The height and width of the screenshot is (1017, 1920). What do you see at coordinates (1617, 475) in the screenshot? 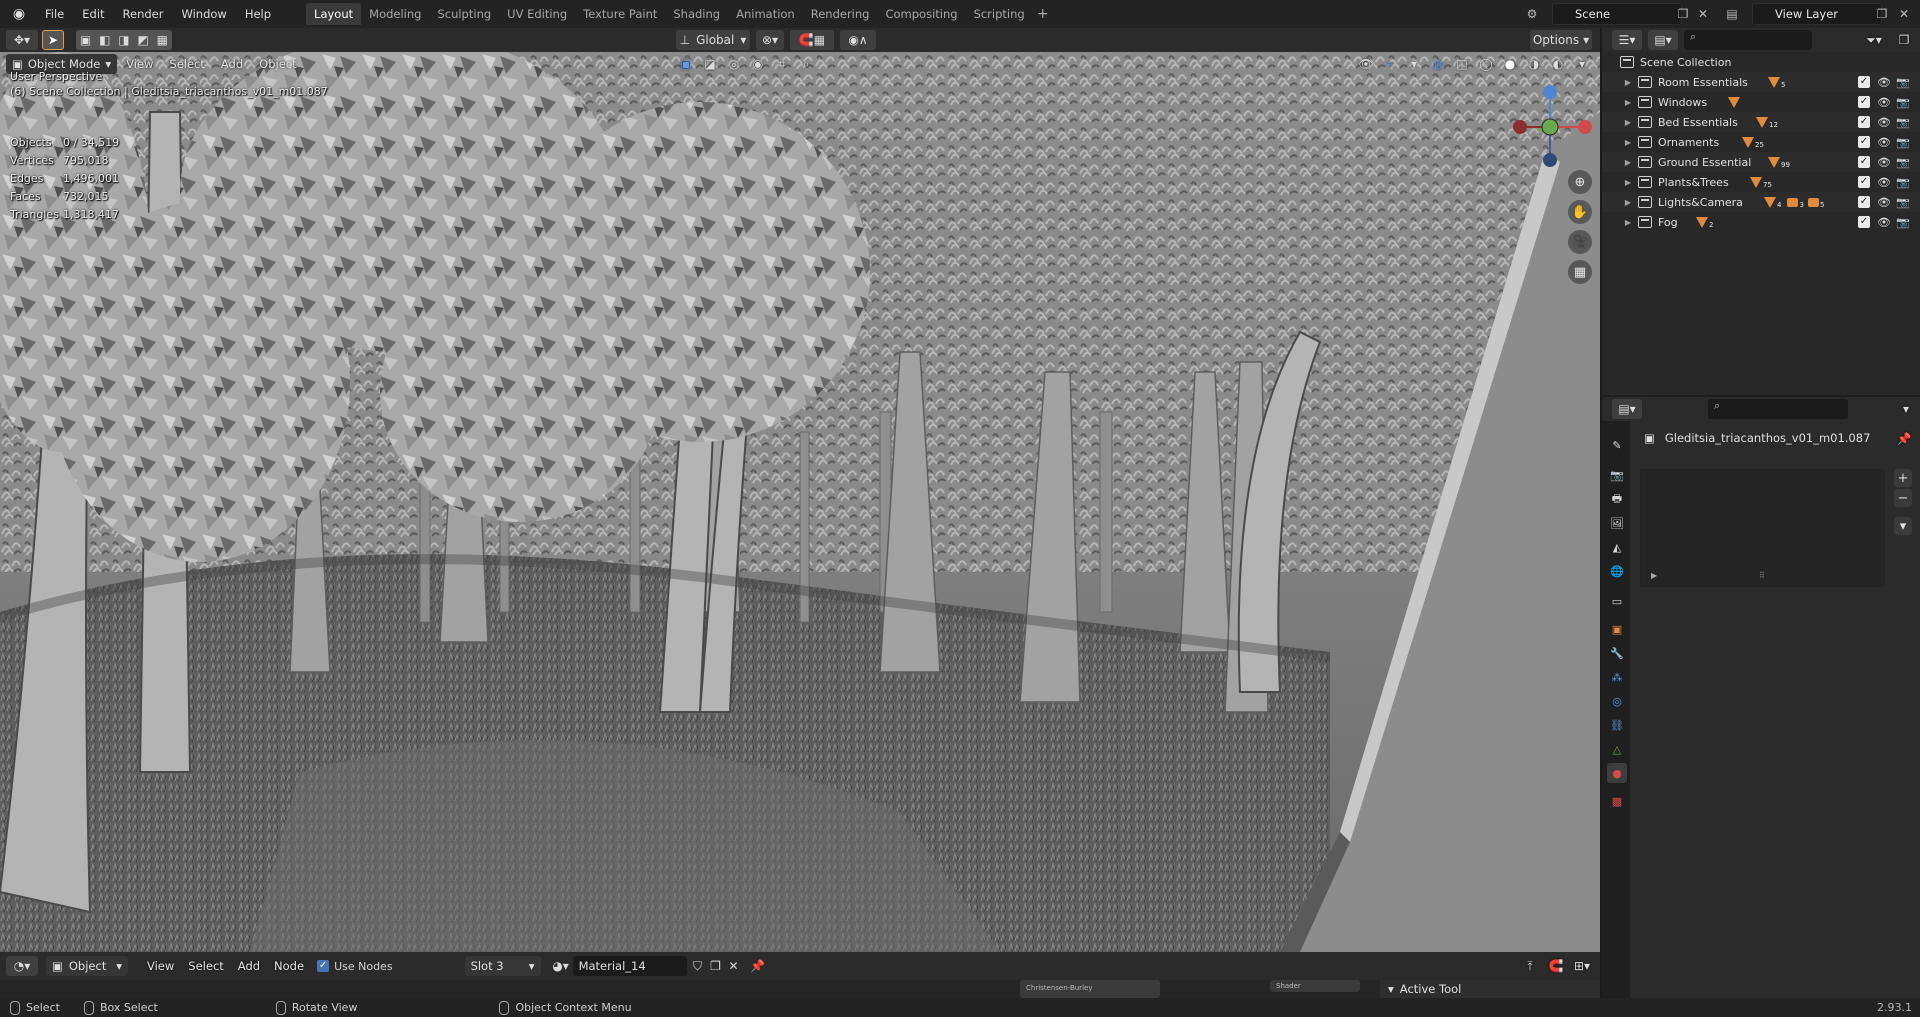
I see `render-tab-icon: 📷` at bounding box center [1617, 475].